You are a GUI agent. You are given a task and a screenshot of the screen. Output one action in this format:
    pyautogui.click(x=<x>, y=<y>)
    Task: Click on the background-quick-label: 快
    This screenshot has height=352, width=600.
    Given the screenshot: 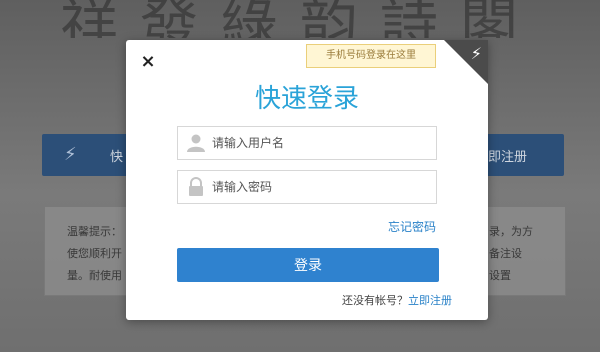 What is the action you would take?
    pyautogui.click(x=117, y=157)
    